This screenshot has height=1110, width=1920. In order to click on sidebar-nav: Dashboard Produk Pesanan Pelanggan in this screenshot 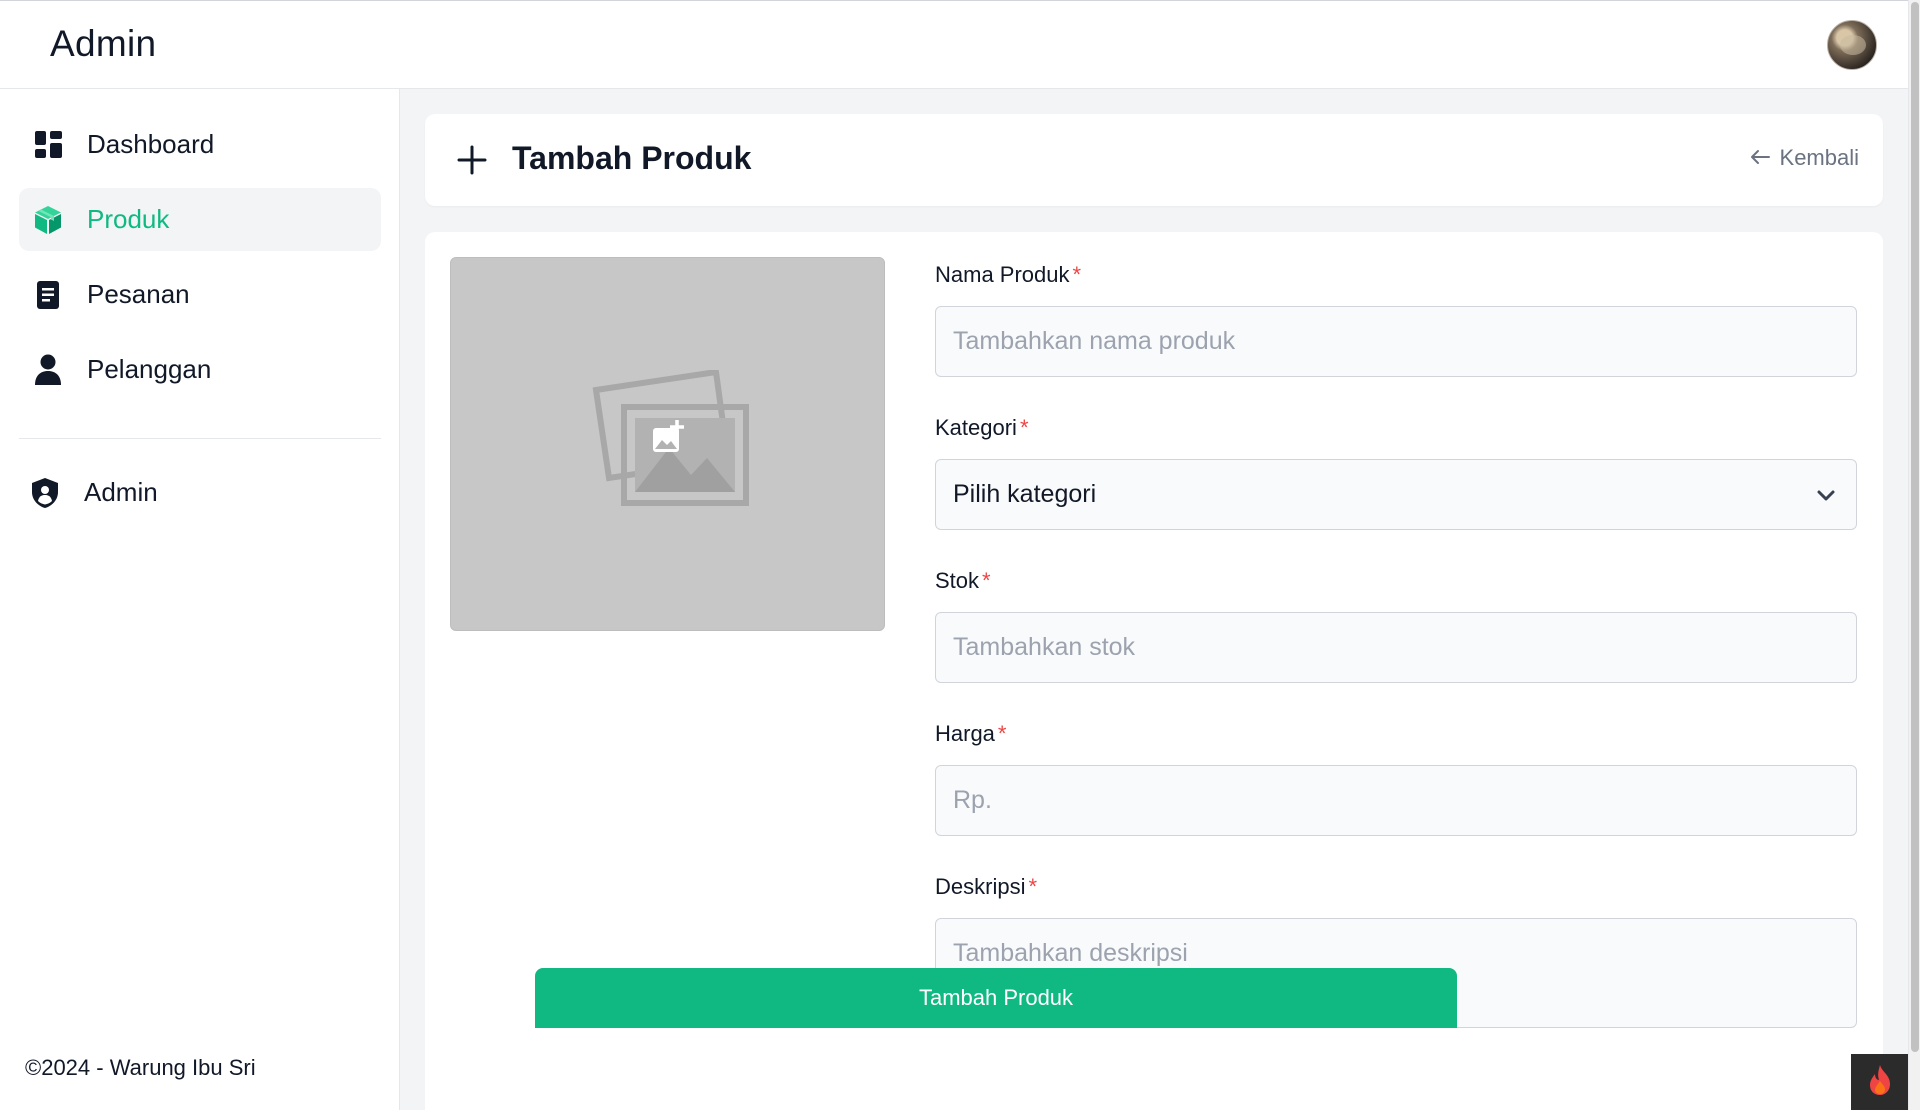, I will do `click(200, 263)`.